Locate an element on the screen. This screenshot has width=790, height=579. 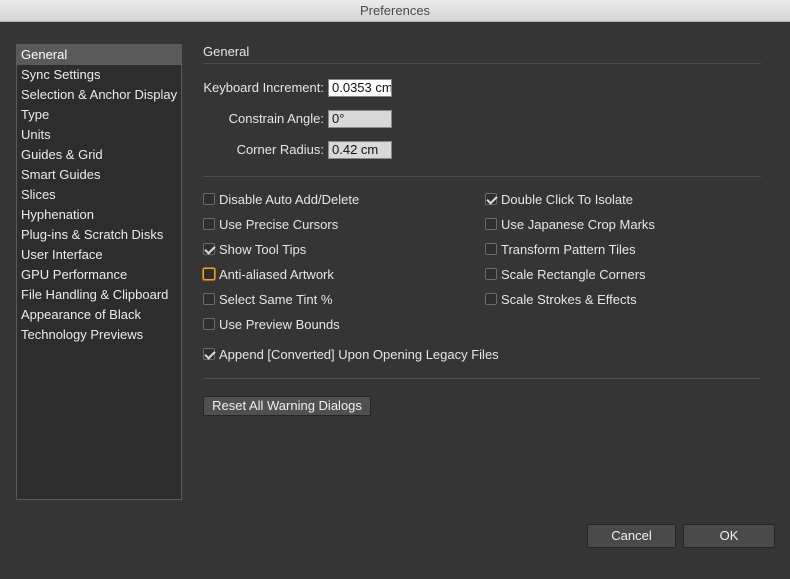
sidebar-item-guides-grid: Guides & Grid is located at coordinates (99, 155).